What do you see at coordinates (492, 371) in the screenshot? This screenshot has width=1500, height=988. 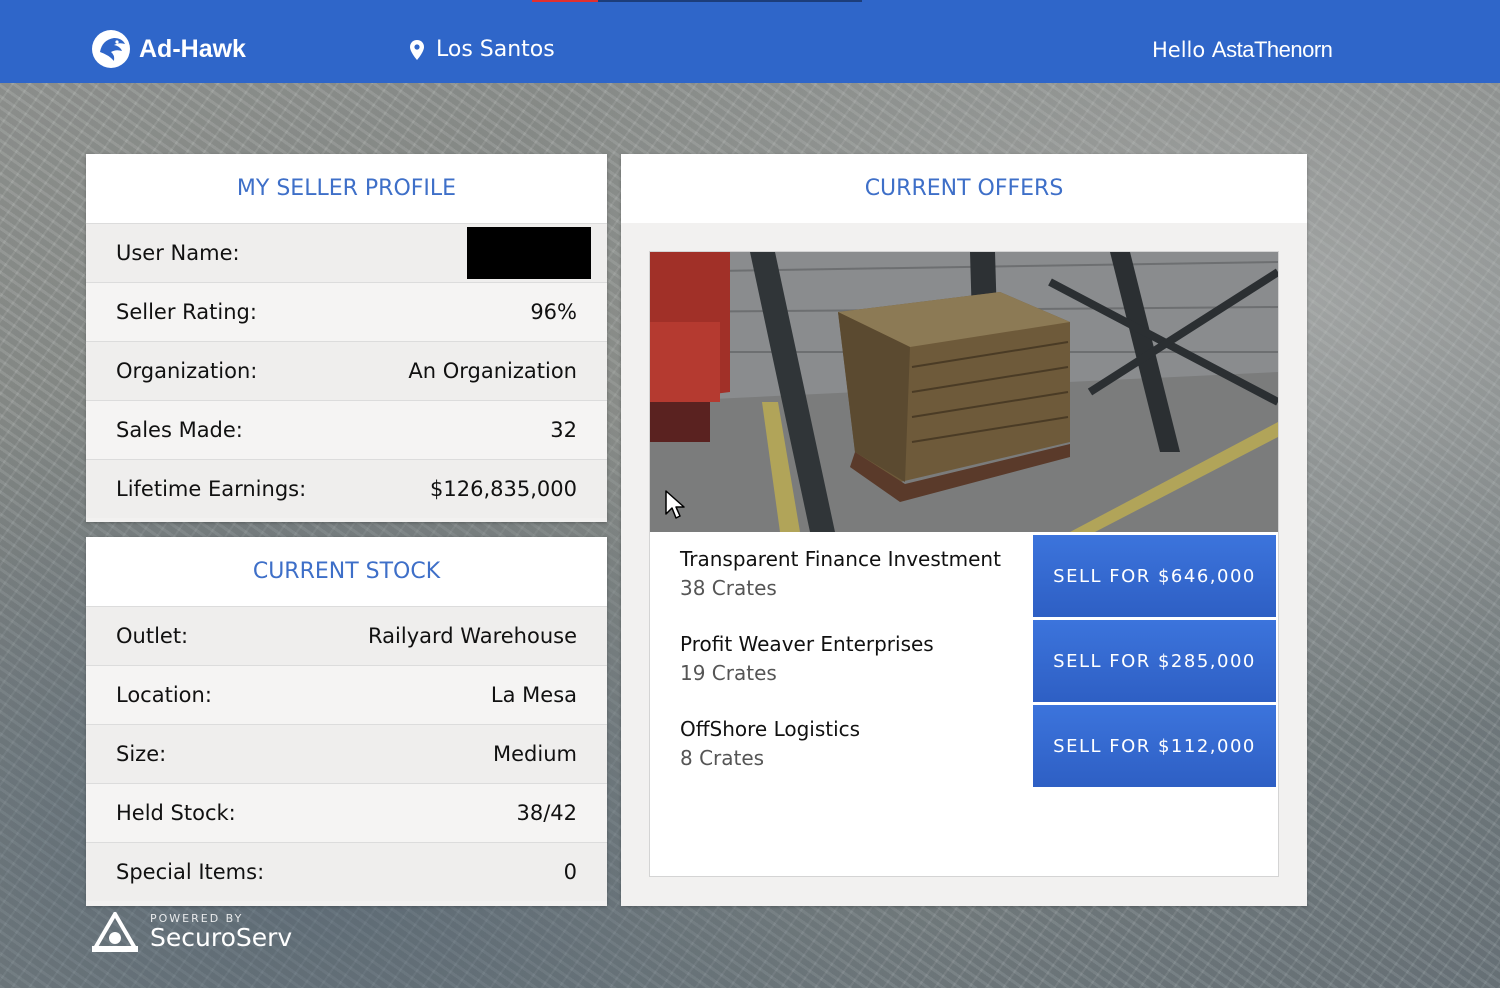 I see `row-value: An Organization` at bounding box center [492, 371].